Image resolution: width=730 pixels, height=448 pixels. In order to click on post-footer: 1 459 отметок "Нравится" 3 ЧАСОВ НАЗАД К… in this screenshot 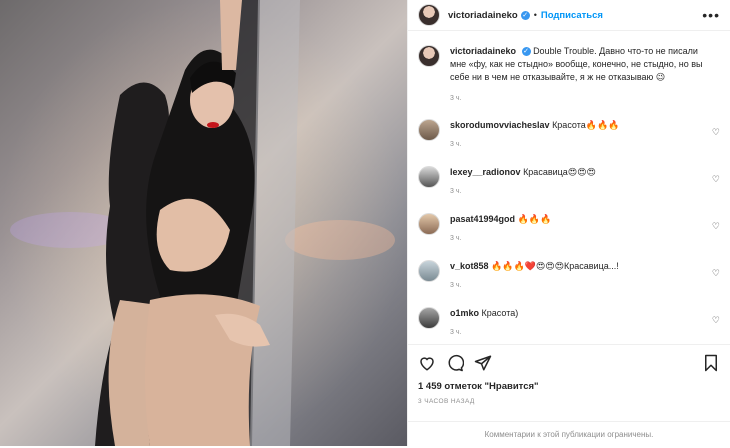, I will do `click(569, 391)`.